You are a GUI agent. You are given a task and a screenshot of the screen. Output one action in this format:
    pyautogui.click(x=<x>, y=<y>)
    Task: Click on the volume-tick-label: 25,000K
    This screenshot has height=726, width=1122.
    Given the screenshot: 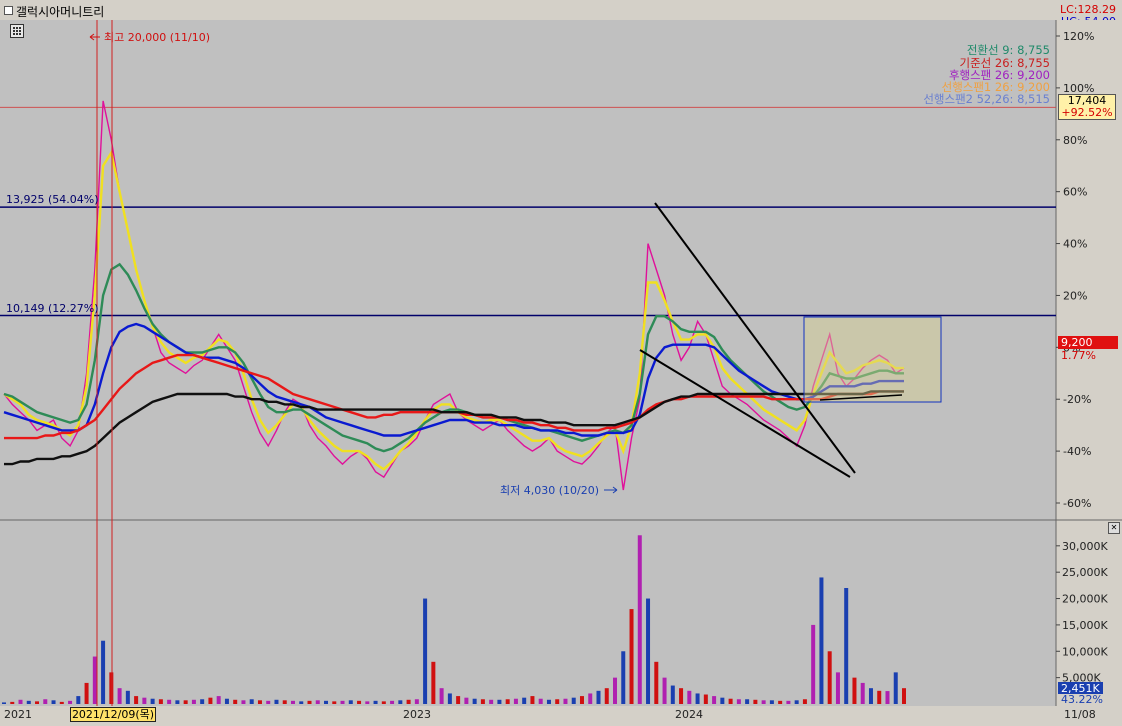 What is the action you would take?
    pyautogui.click(x=1085, y=572)
    